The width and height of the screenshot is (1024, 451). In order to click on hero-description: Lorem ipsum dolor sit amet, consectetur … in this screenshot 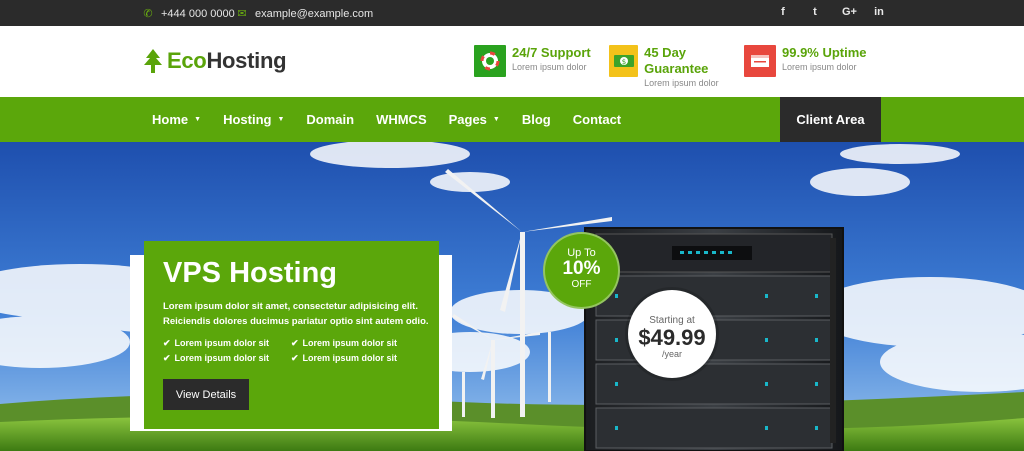, I will do `click(296, 314)`.